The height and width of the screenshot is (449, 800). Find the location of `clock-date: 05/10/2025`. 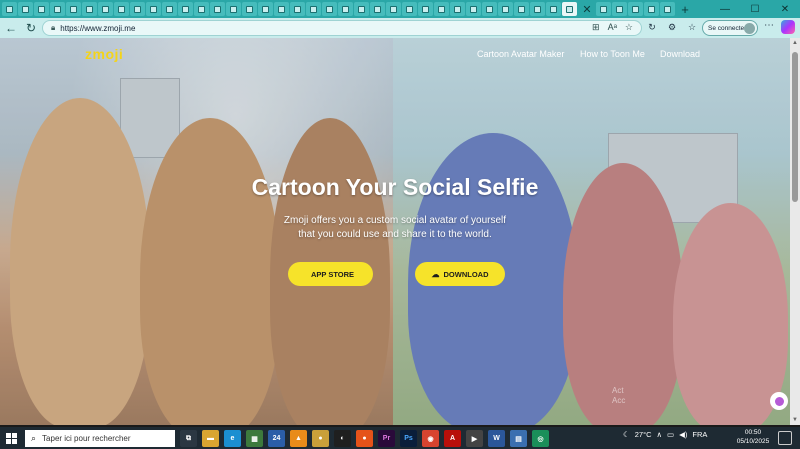

clock-date: 05/10/2025 is located at coordinates (753, 441).